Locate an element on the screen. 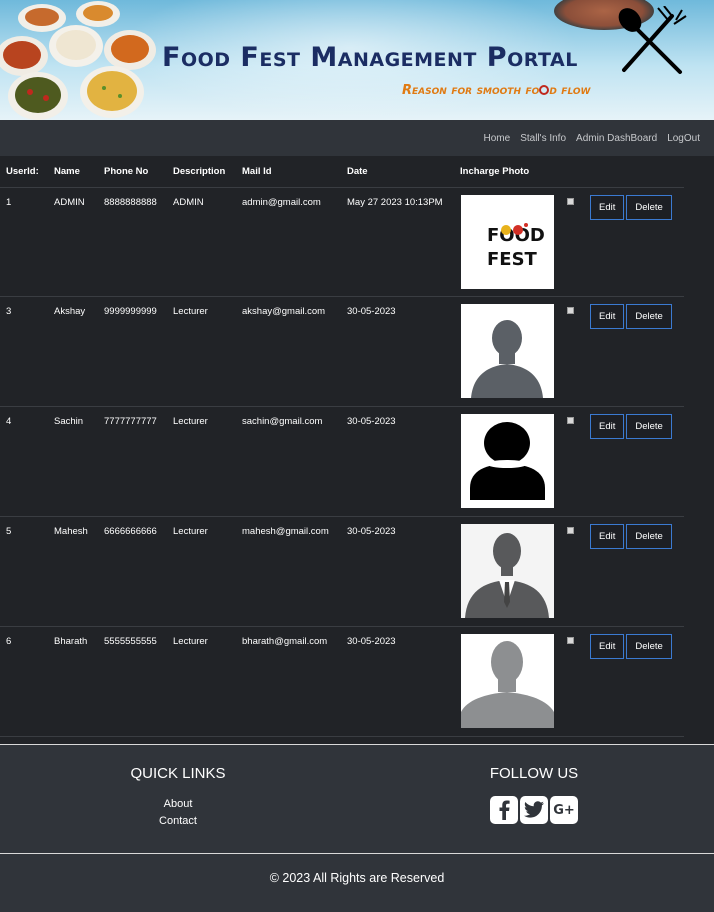  header-photo: Incharge Photo is located at coordinates (507, 172).